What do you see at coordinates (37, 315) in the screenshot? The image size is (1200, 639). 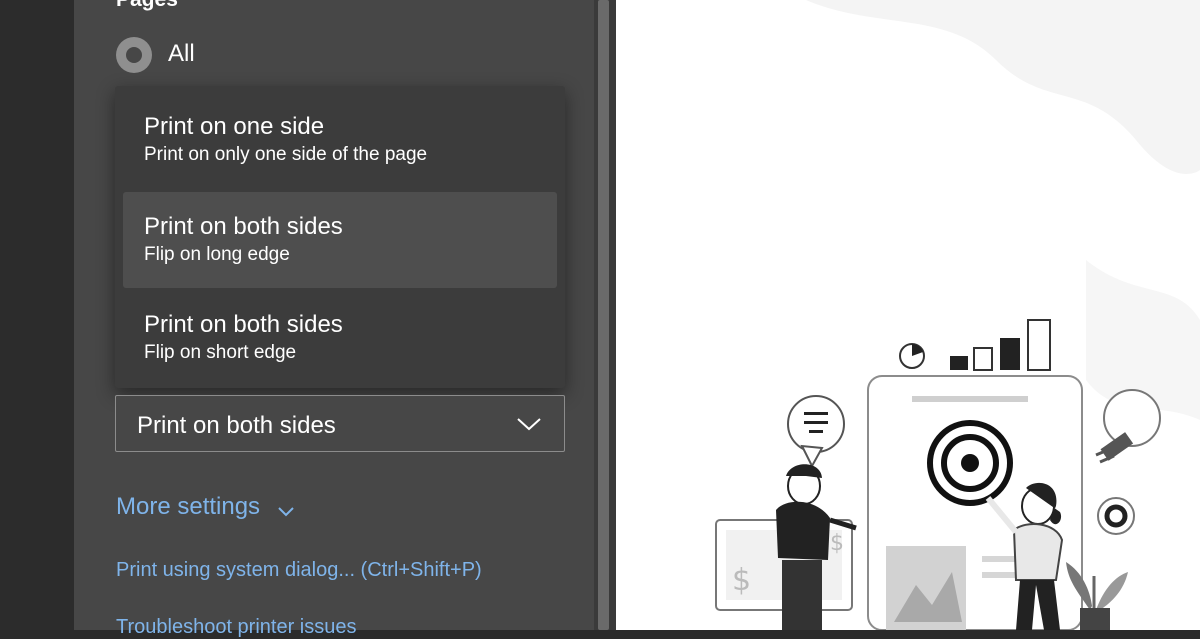 I see `left-sidebar` at bounding box center [37, 315].